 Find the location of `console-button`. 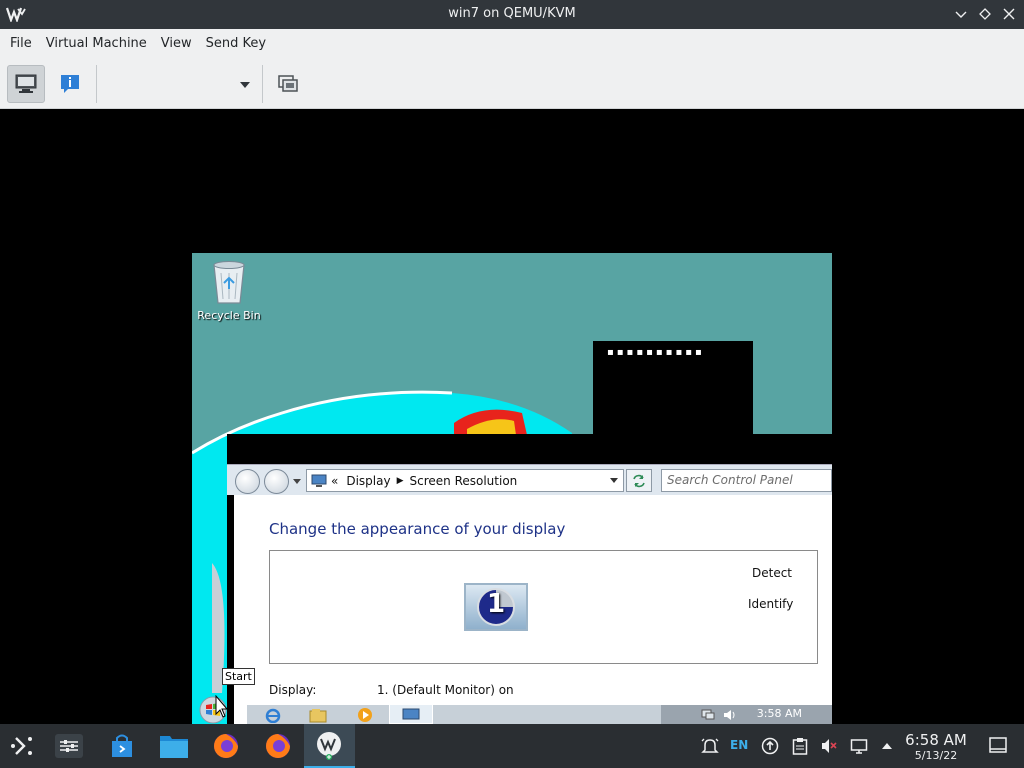

console-button is located at coordinates (26, 84).